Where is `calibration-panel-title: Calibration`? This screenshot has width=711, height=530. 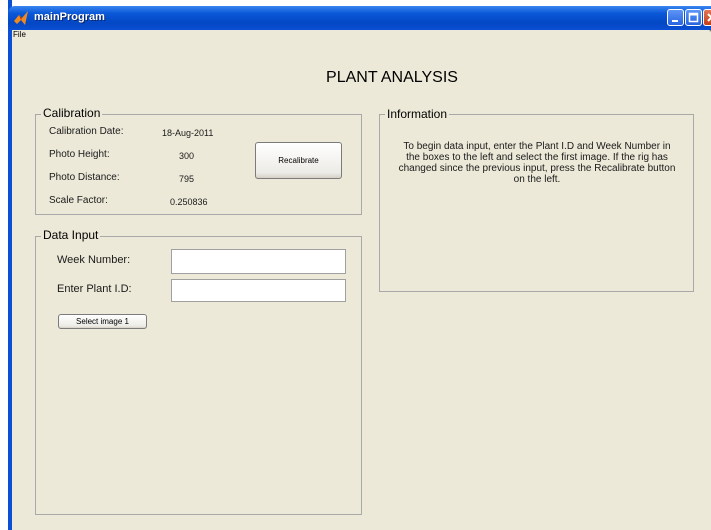
calibration-panel-title: Calibration is located at coordinates (72, 113).